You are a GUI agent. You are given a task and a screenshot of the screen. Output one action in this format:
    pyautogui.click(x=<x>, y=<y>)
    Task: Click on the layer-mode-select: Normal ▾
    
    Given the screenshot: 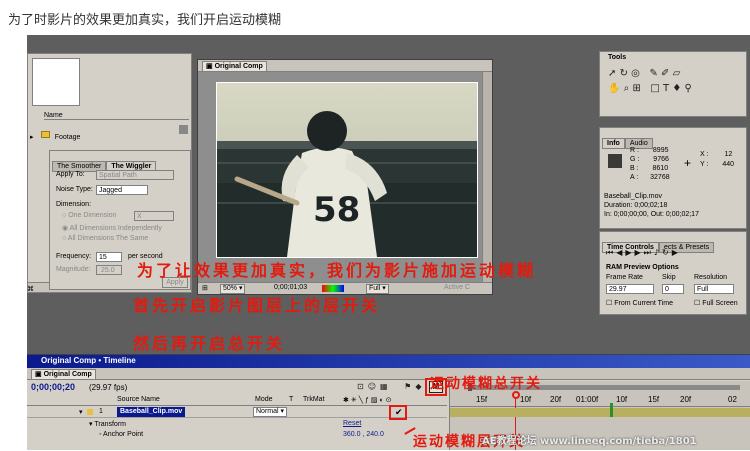 What is the action you would take?
    pyautogui.click(x=270, y=412)
    